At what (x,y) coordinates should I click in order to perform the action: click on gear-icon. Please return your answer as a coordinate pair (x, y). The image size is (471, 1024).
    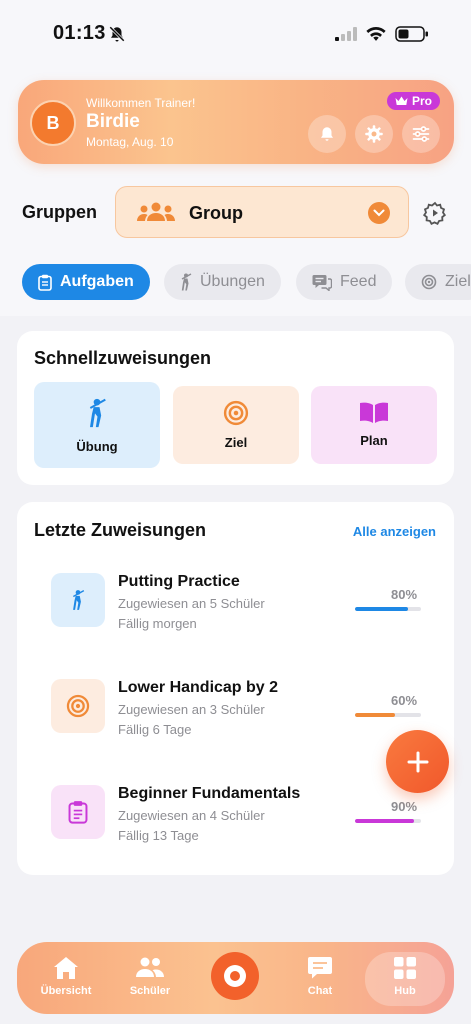
    Looking at the image, I should click on (374, 134).